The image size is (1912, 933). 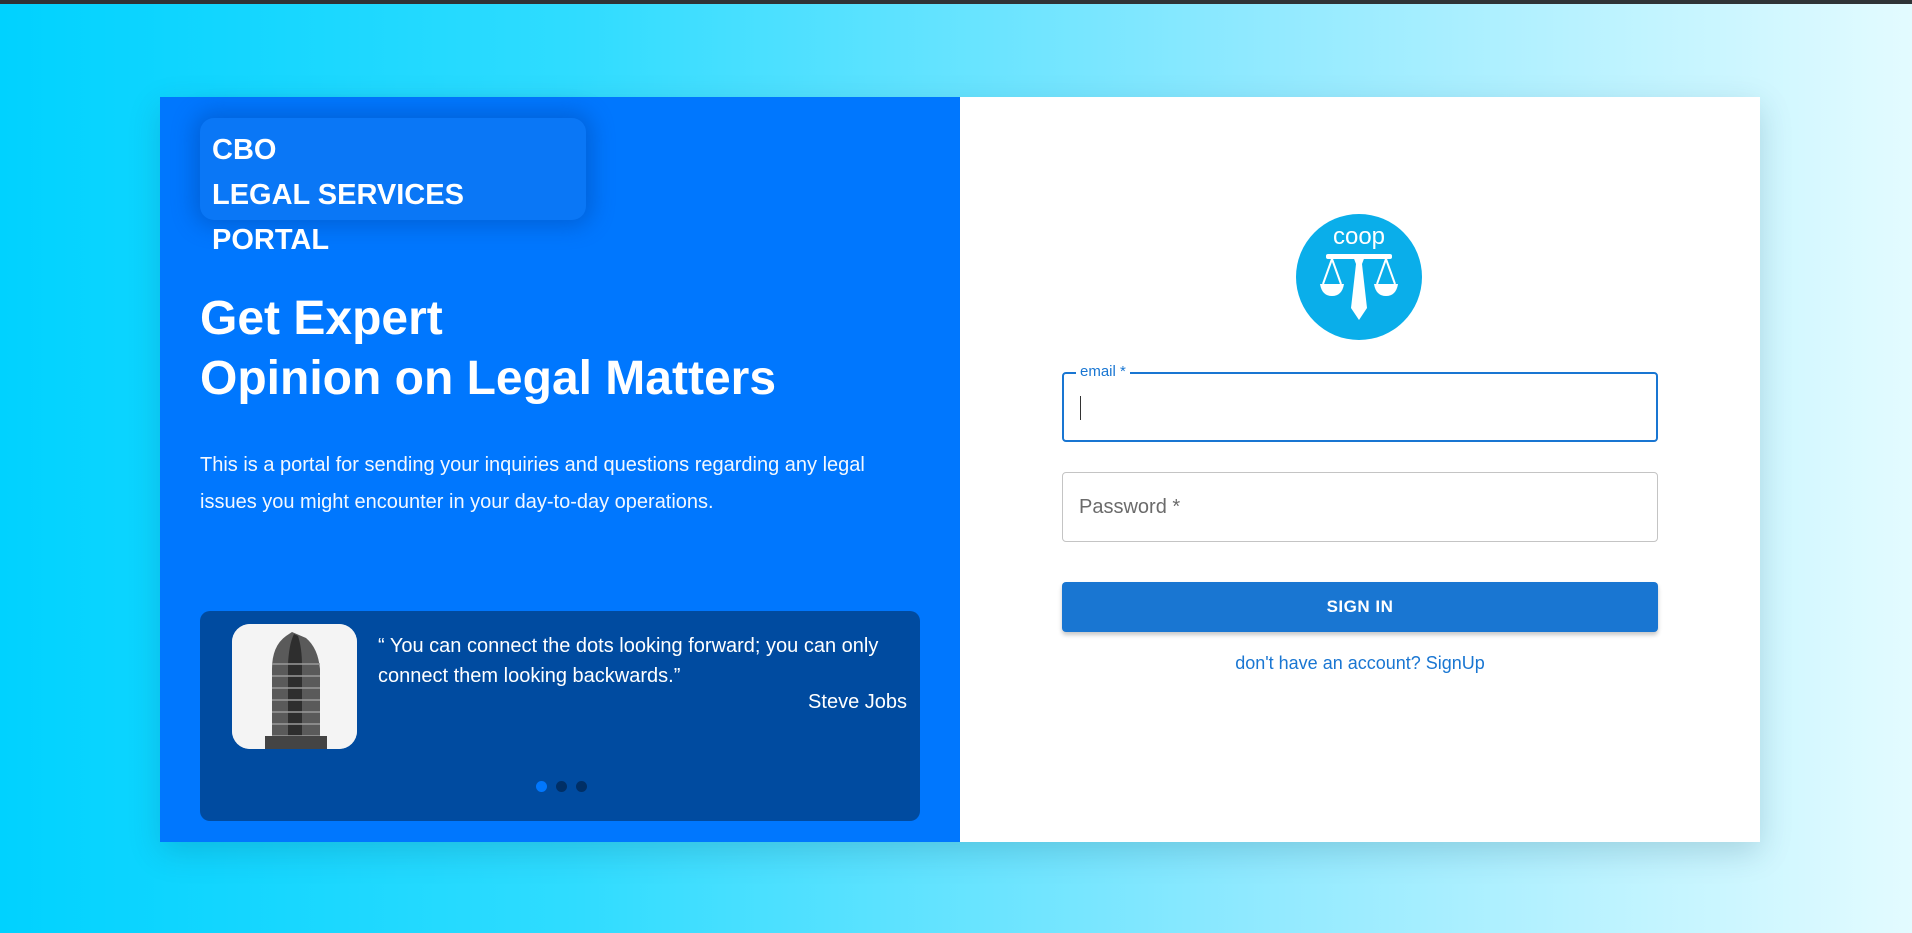 I want to click on password-field, so click(x=1360, y=507).